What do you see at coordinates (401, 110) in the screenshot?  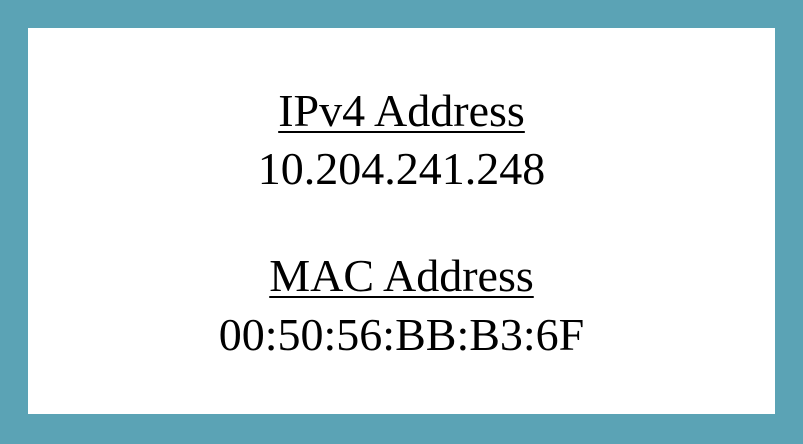 I see `ipv4-address-label: IPv4 Address` at bounding box center [401, 110].